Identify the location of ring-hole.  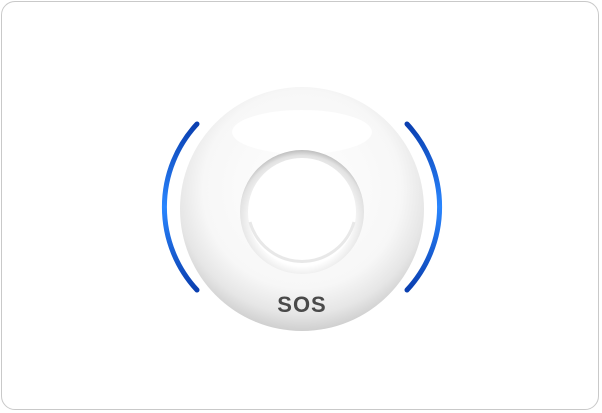
(302, 212).